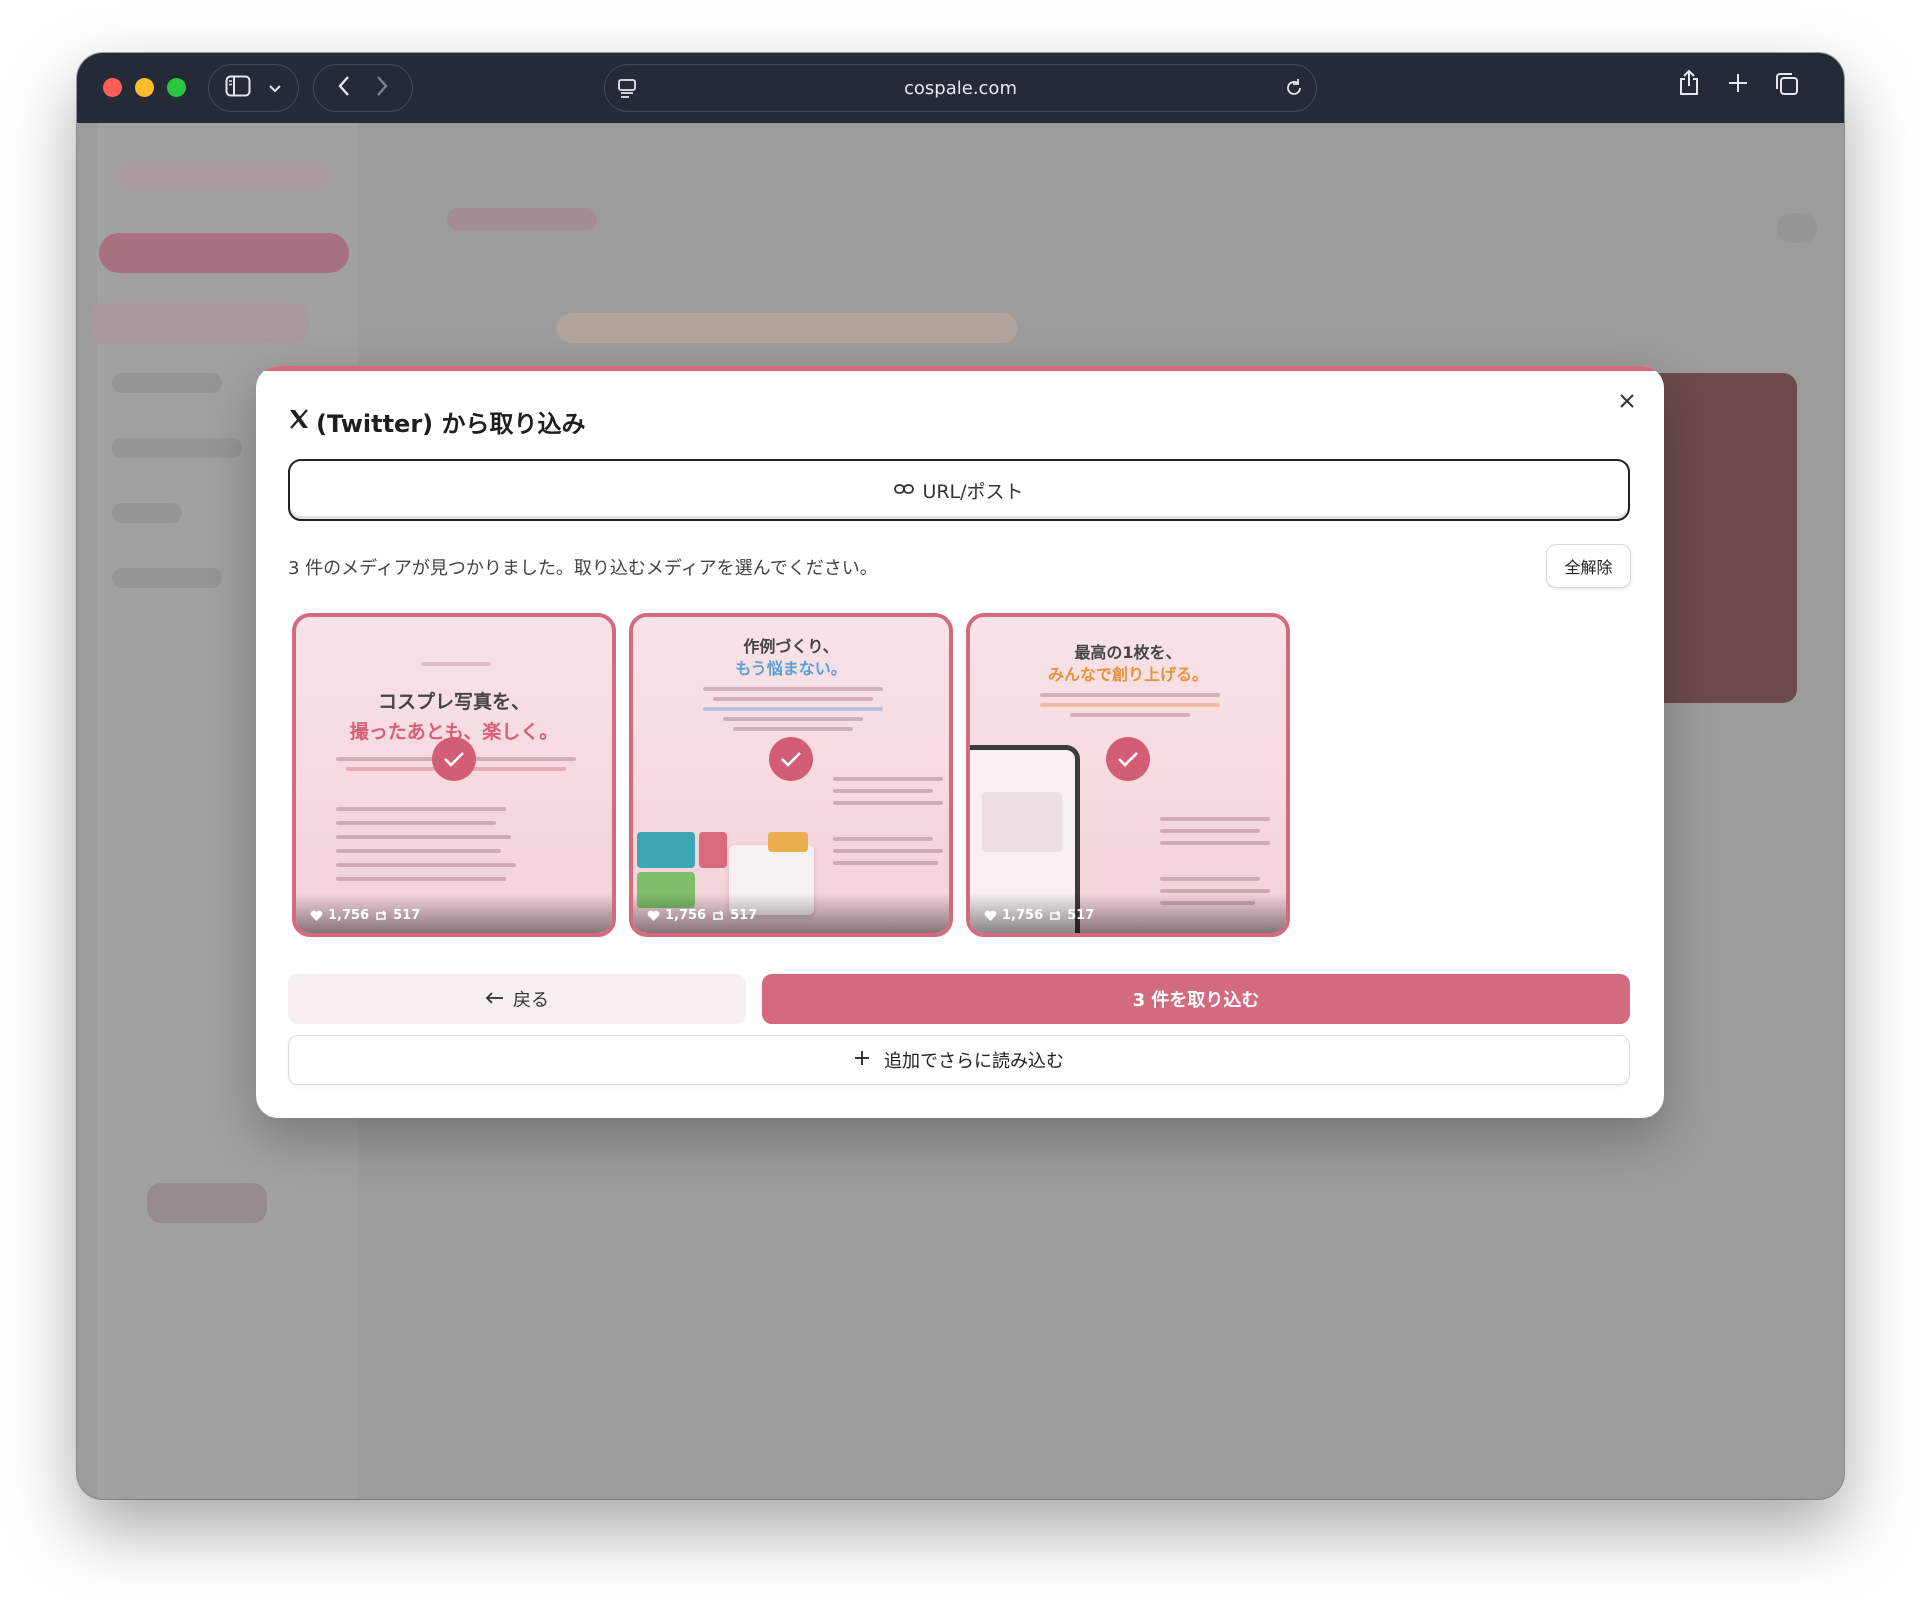 This screenshot has height=1600, width=1920. What do you see at coordinates (1588, 566) in the screenshot?
I see `deselect-all-button: 全解除` at bounding box center [1588, 566].